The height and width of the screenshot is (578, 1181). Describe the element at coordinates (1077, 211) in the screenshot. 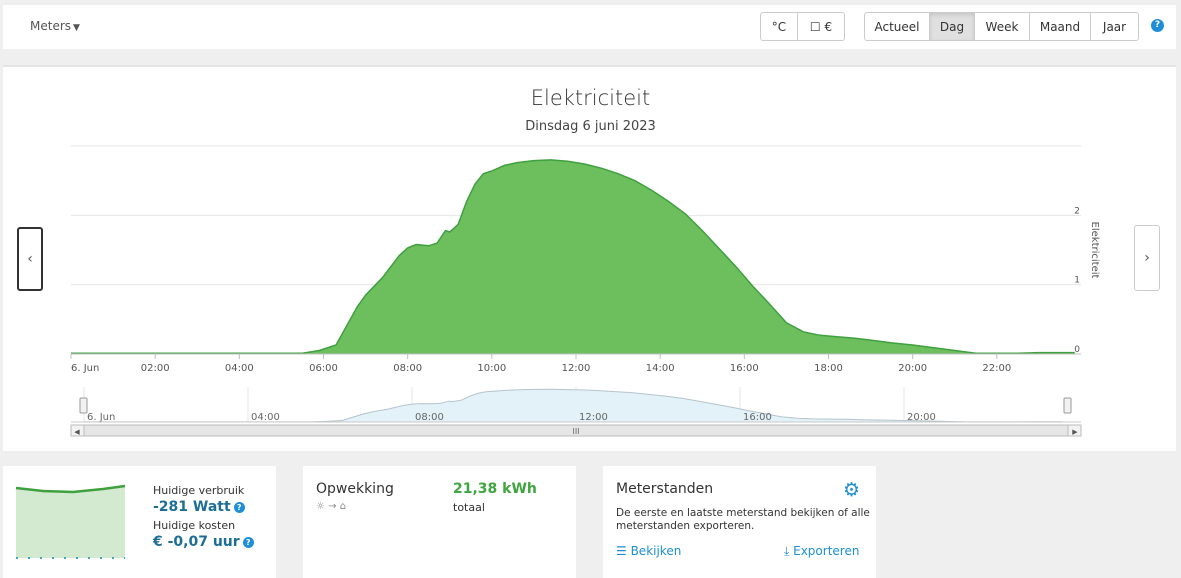

I see `y-tick-label: 2` at that location.